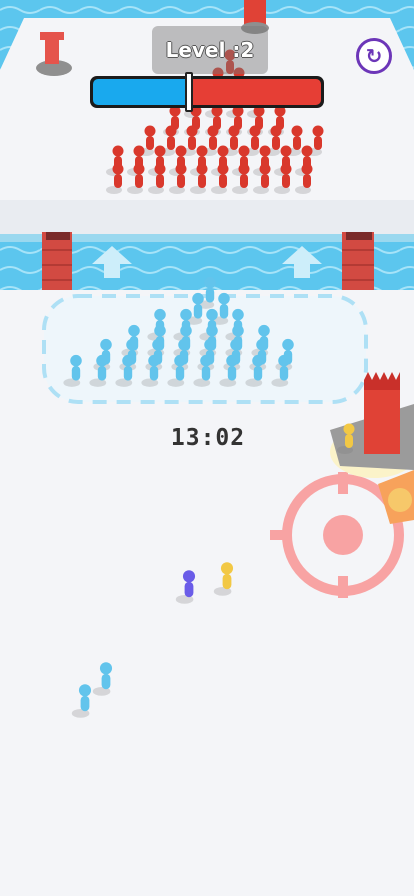 Image resolution: width=414 pixels, height=896 pixels. I want to click on level-label: Level :2, so click(210, 50).